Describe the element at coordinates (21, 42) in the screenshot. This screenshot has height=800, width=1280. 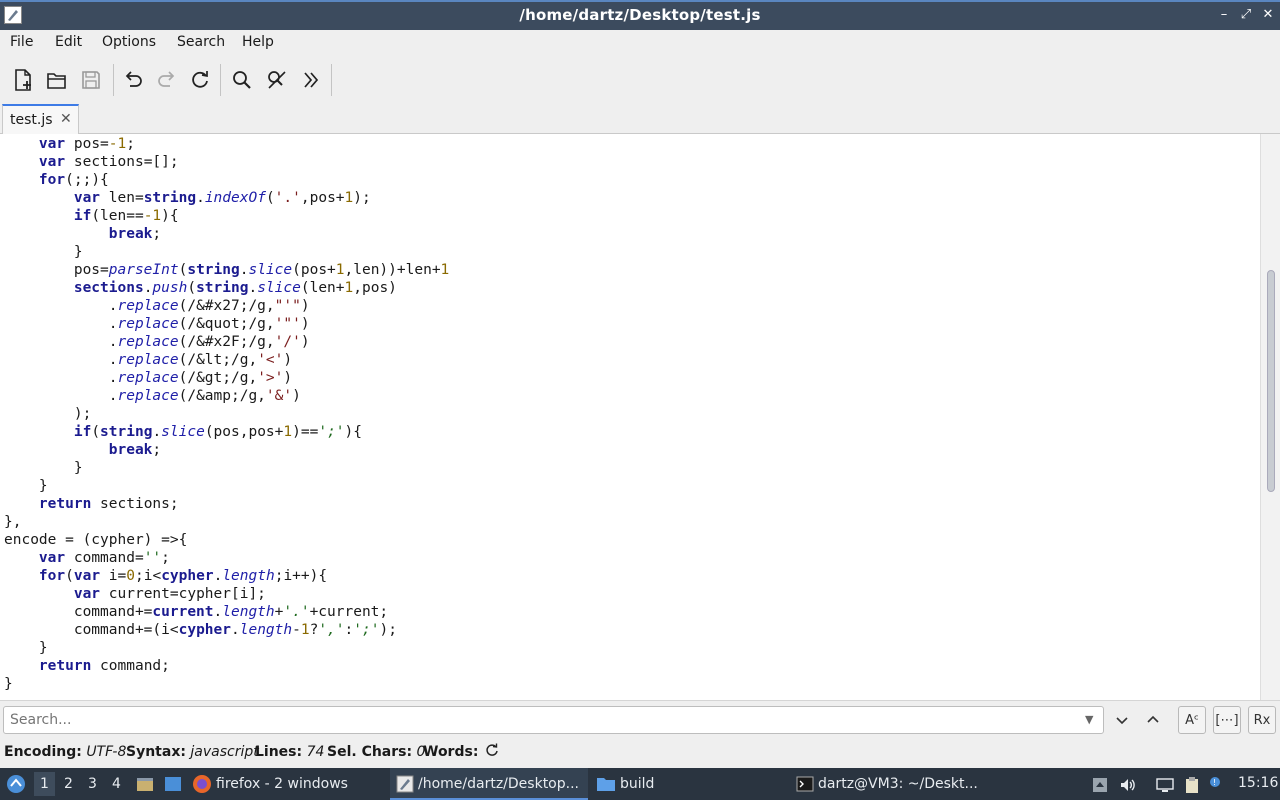
I see `menu-file: File` at that location.